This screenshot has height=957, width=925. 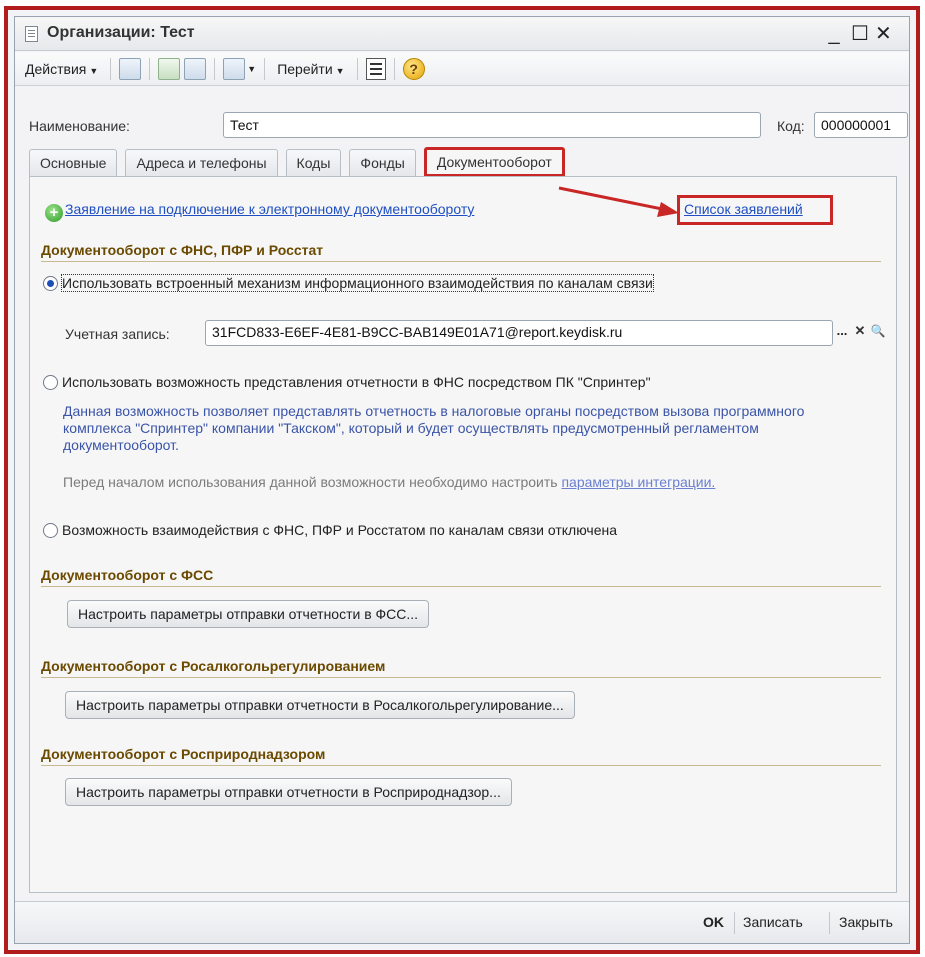 What do you see at coordinates (79, 126) in the screenshot?
I see `name-label: Наименование:` at bounding box center [79, 126].